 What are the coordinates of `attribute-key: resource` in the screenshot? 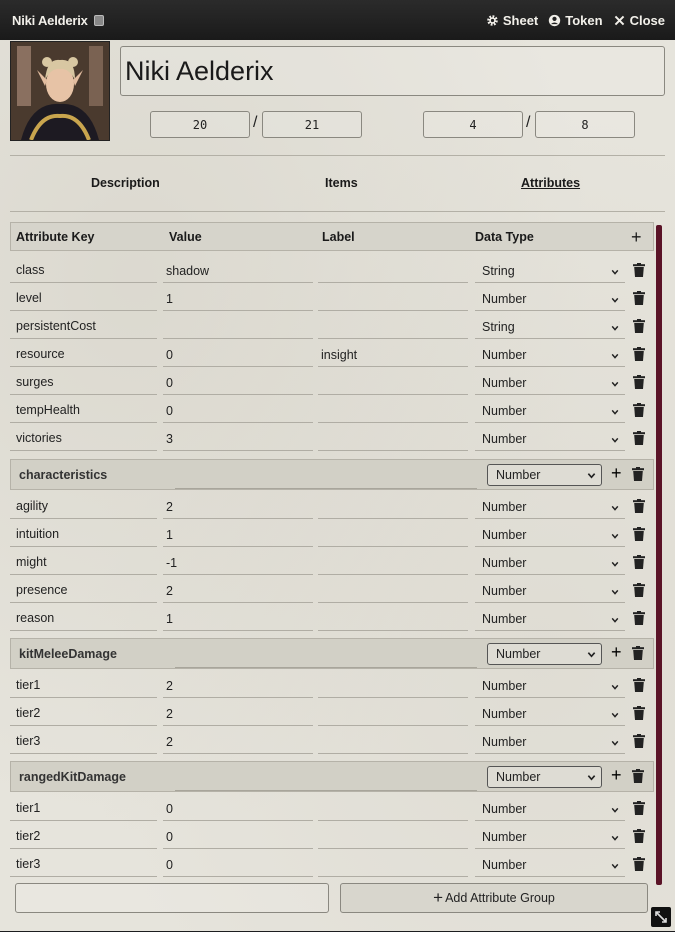 It's located at (40, 354).